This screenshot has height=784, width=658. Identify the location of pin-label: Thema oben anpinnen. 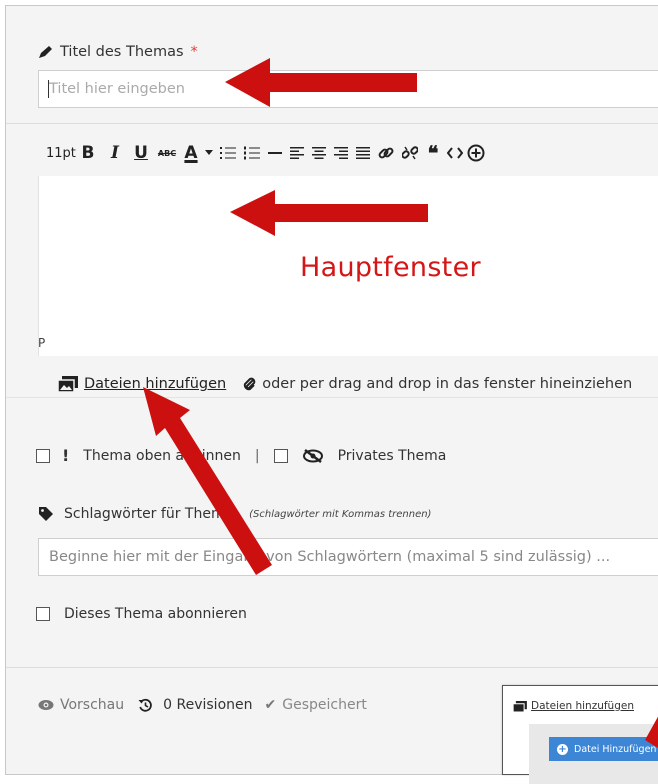
(162, 455).